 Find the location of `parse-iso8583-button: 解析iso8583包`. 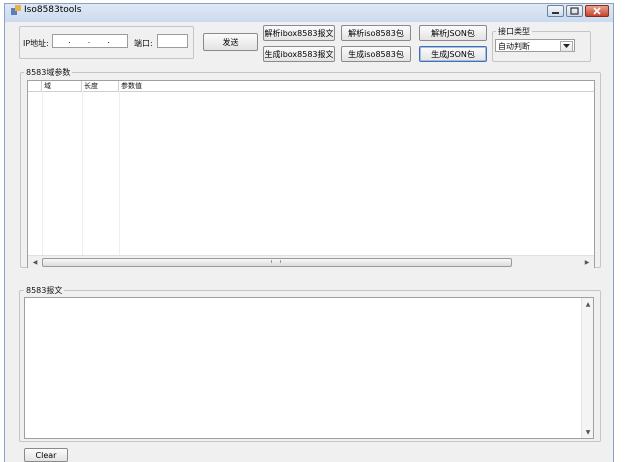

parse-iso8583-button: 解析iso8583包 is located at coordinates (376, 33).